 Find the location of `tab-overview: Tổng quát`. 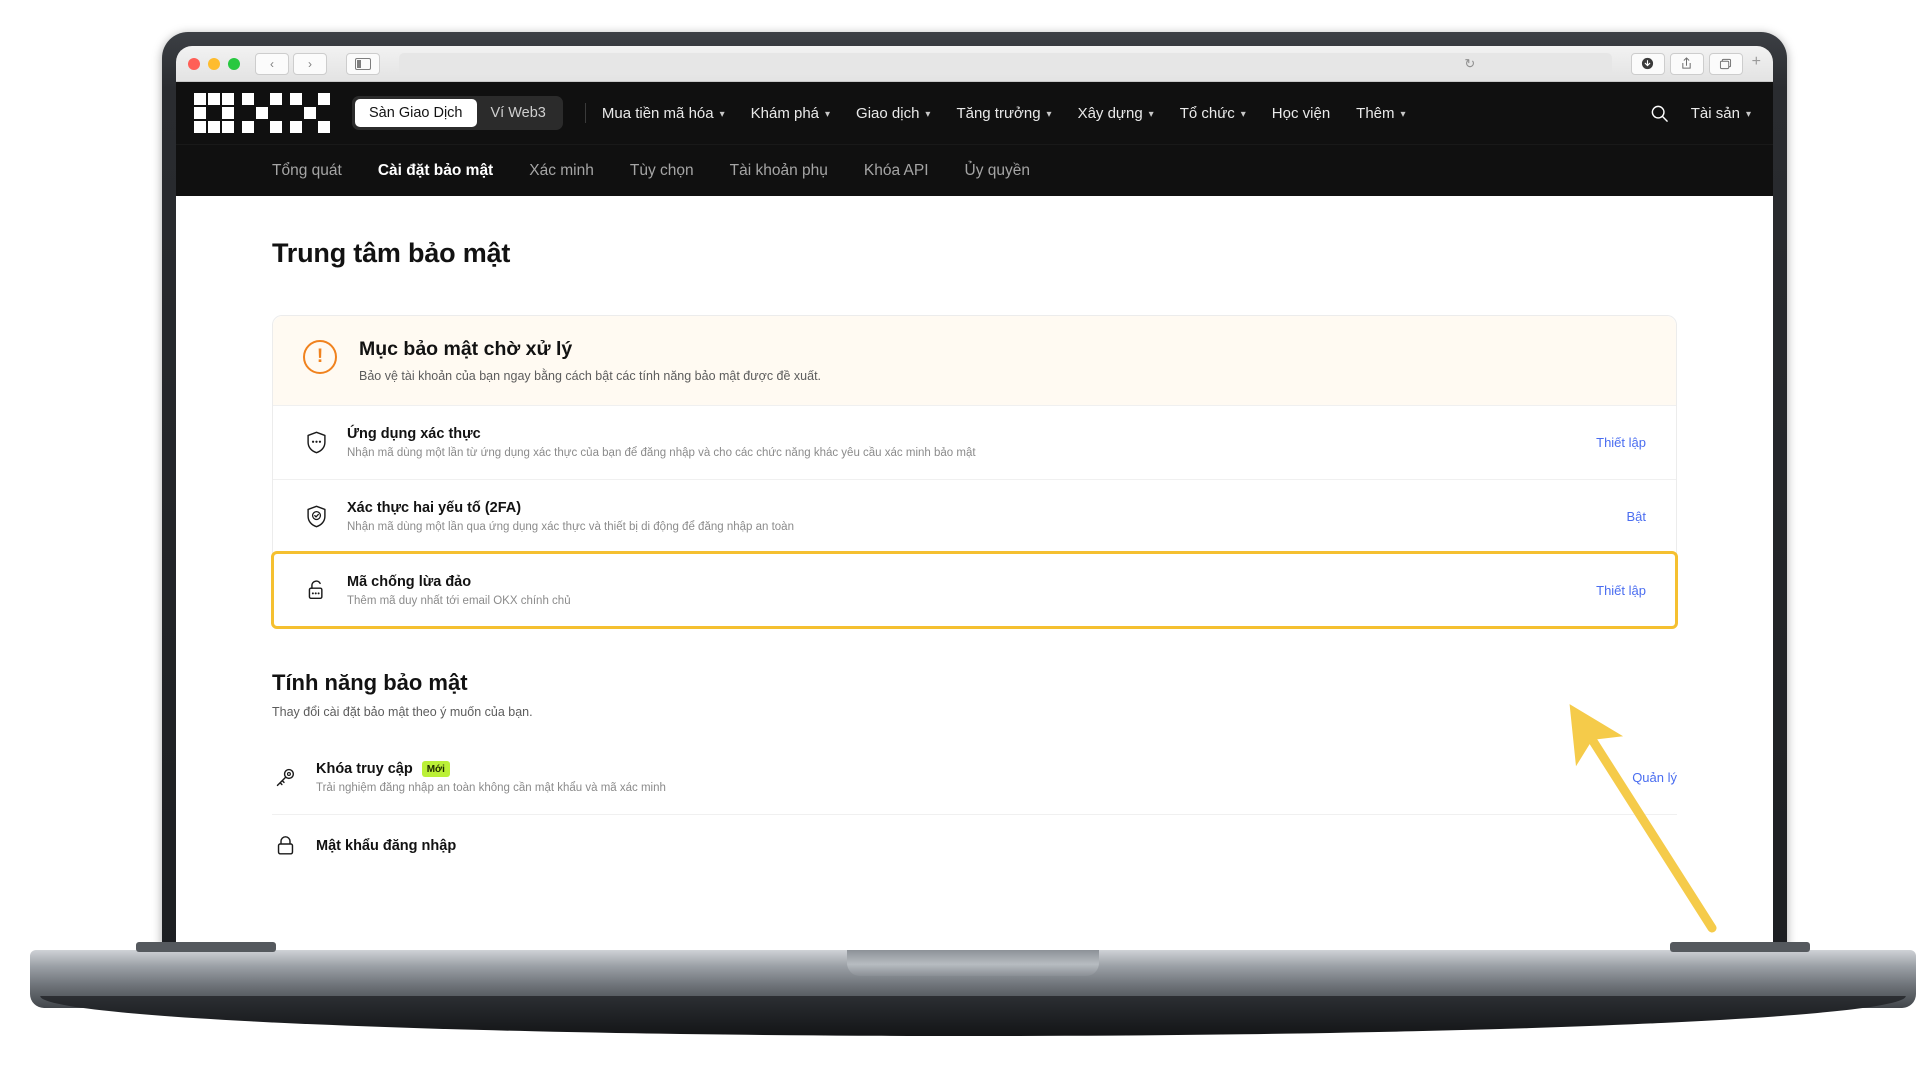

tab-overview: Tổng quát is located at coordinates (307, 171).